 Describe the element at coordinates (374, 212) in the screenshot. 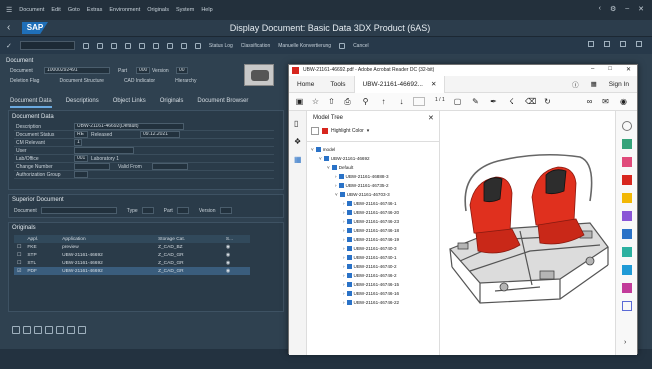

I see `tree-item: › UBW-21161-46746-20` at that location.